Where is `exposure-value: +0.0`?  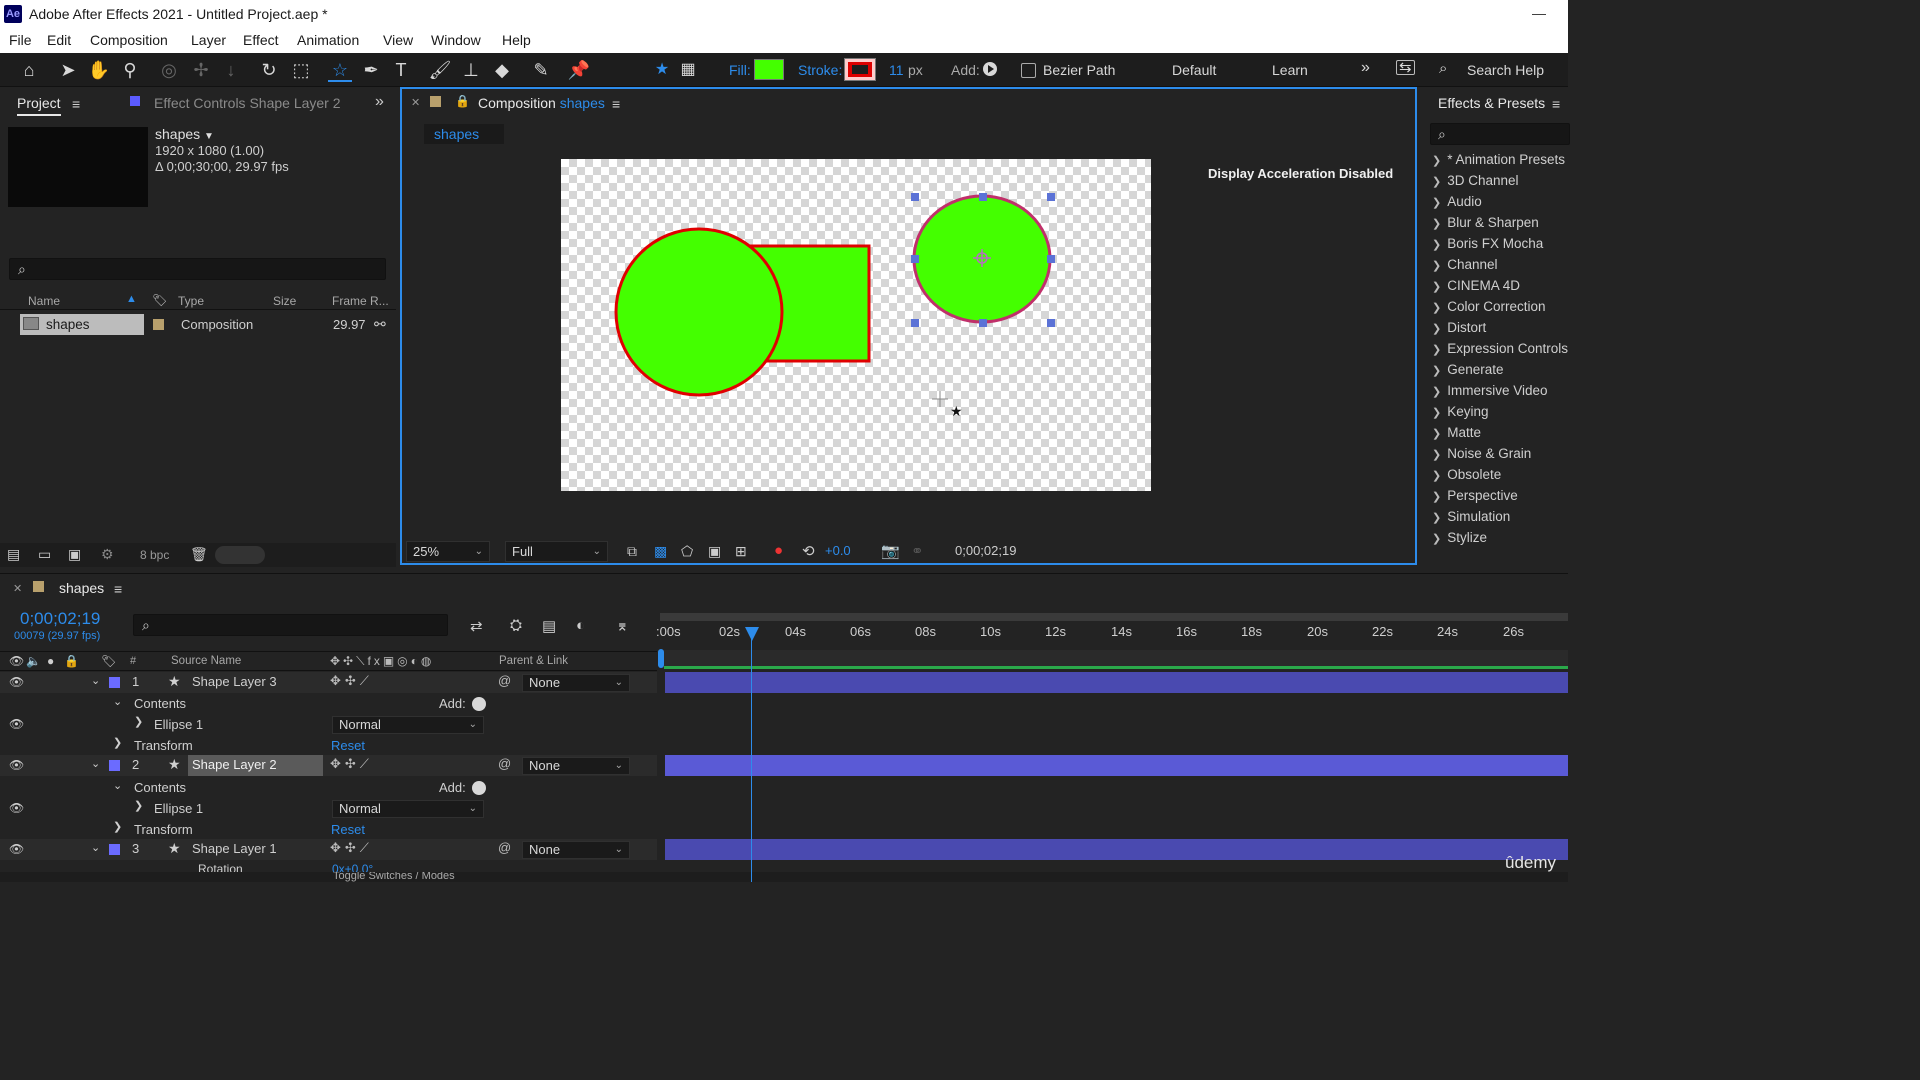
exposure-value: +0.0 is located at coordinates (838, 550).